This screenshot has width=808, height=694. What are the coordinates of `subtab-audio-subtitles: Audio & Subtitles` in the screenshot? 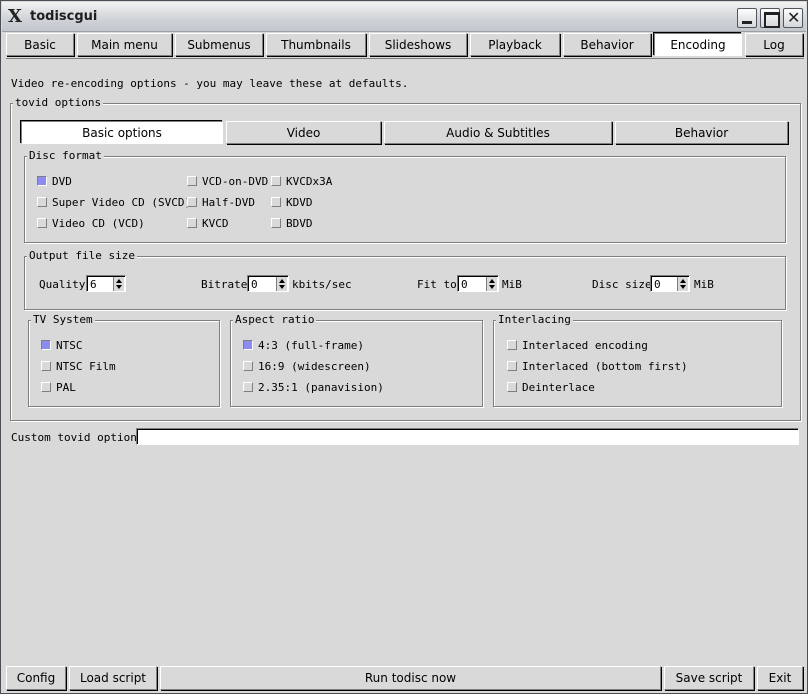 It's located at (498, 132).